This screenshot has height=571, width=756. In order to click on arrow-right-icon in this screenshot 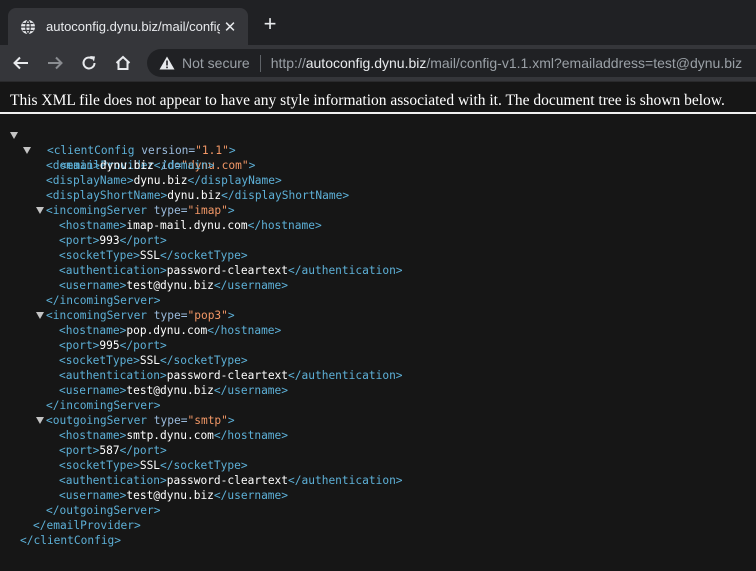, I will do `click(55, 63)`.